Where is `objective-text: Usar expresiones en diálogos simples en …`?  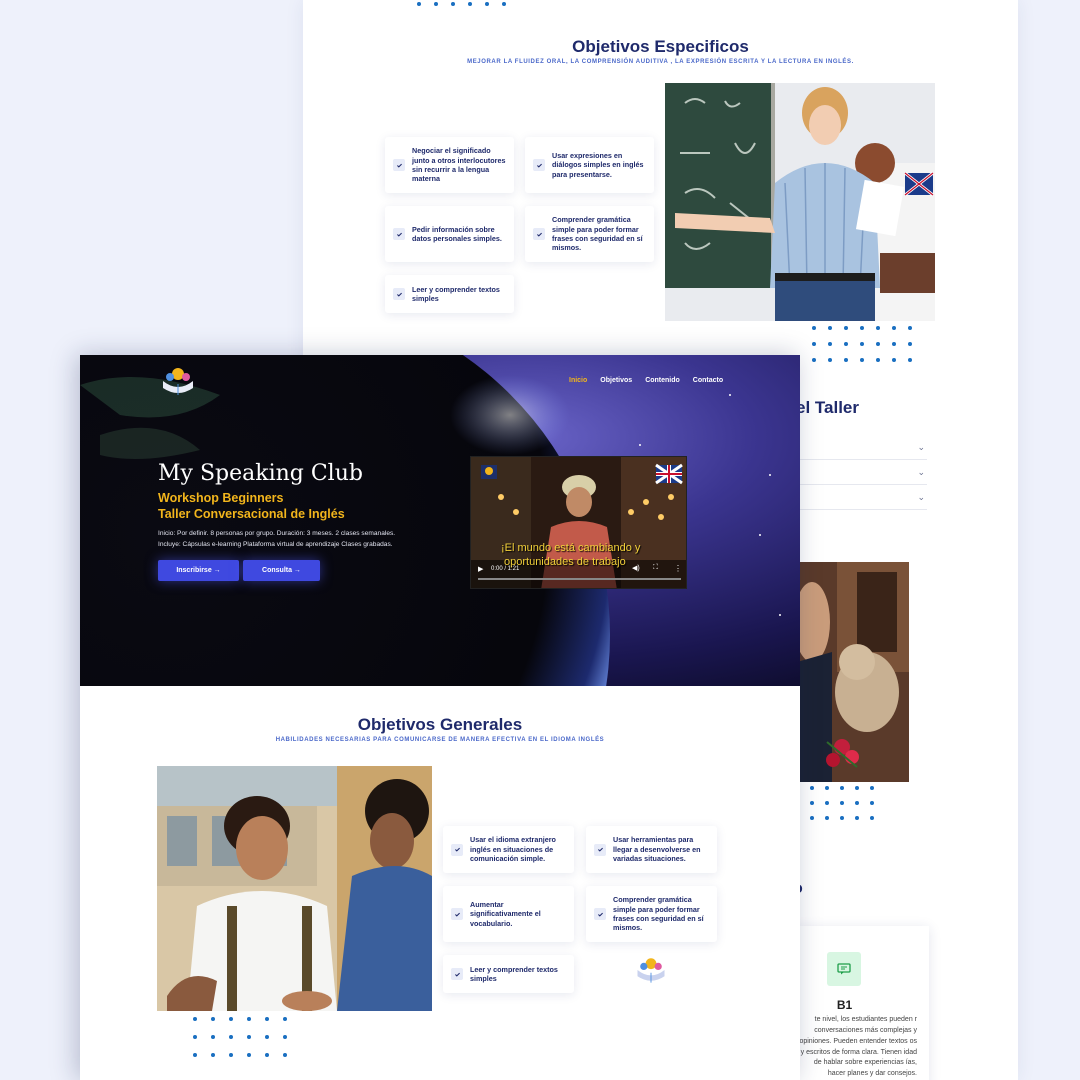 objective-text: Usar expresiones en diálogos simples en … is located at coordinates (598, 164).